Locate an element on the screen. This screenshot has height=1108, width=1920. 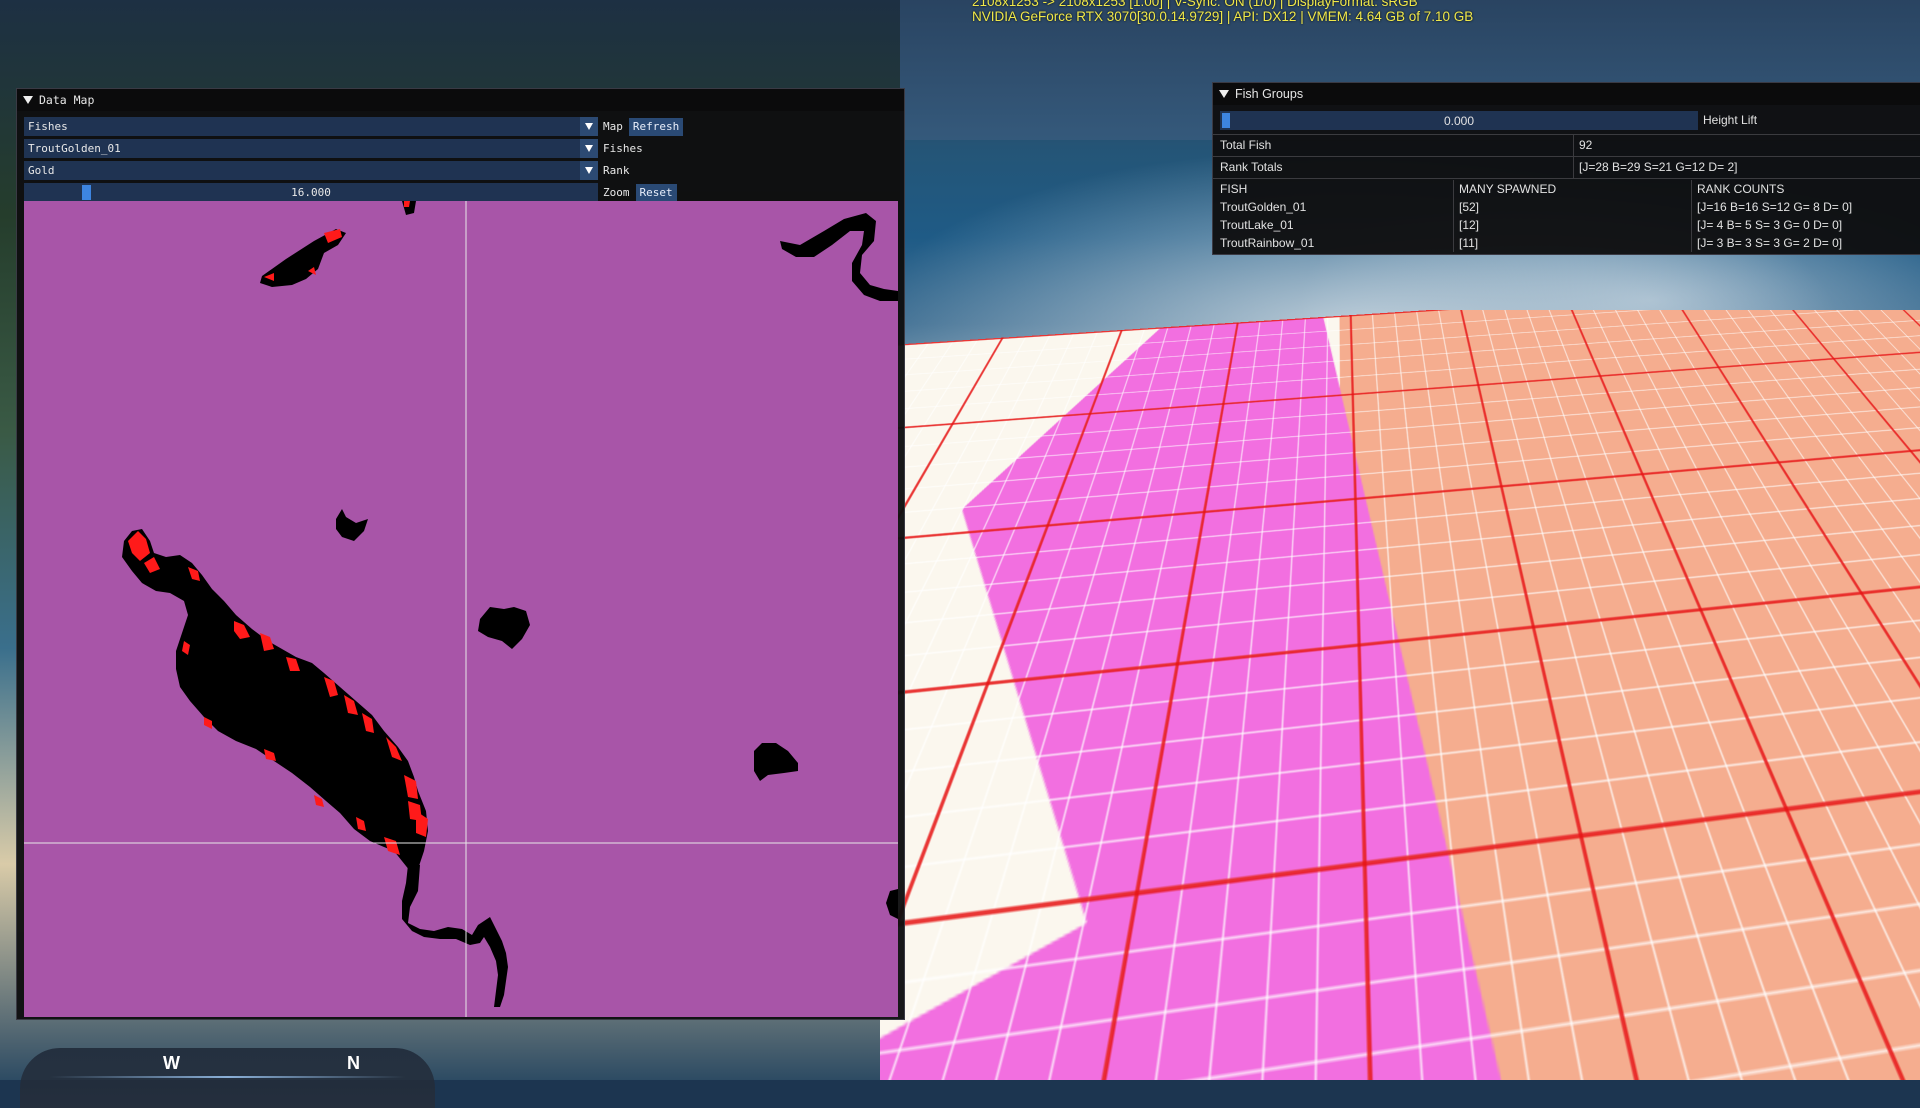
height-lift-slider: 0.000 is located at coordinates (1459, 120).